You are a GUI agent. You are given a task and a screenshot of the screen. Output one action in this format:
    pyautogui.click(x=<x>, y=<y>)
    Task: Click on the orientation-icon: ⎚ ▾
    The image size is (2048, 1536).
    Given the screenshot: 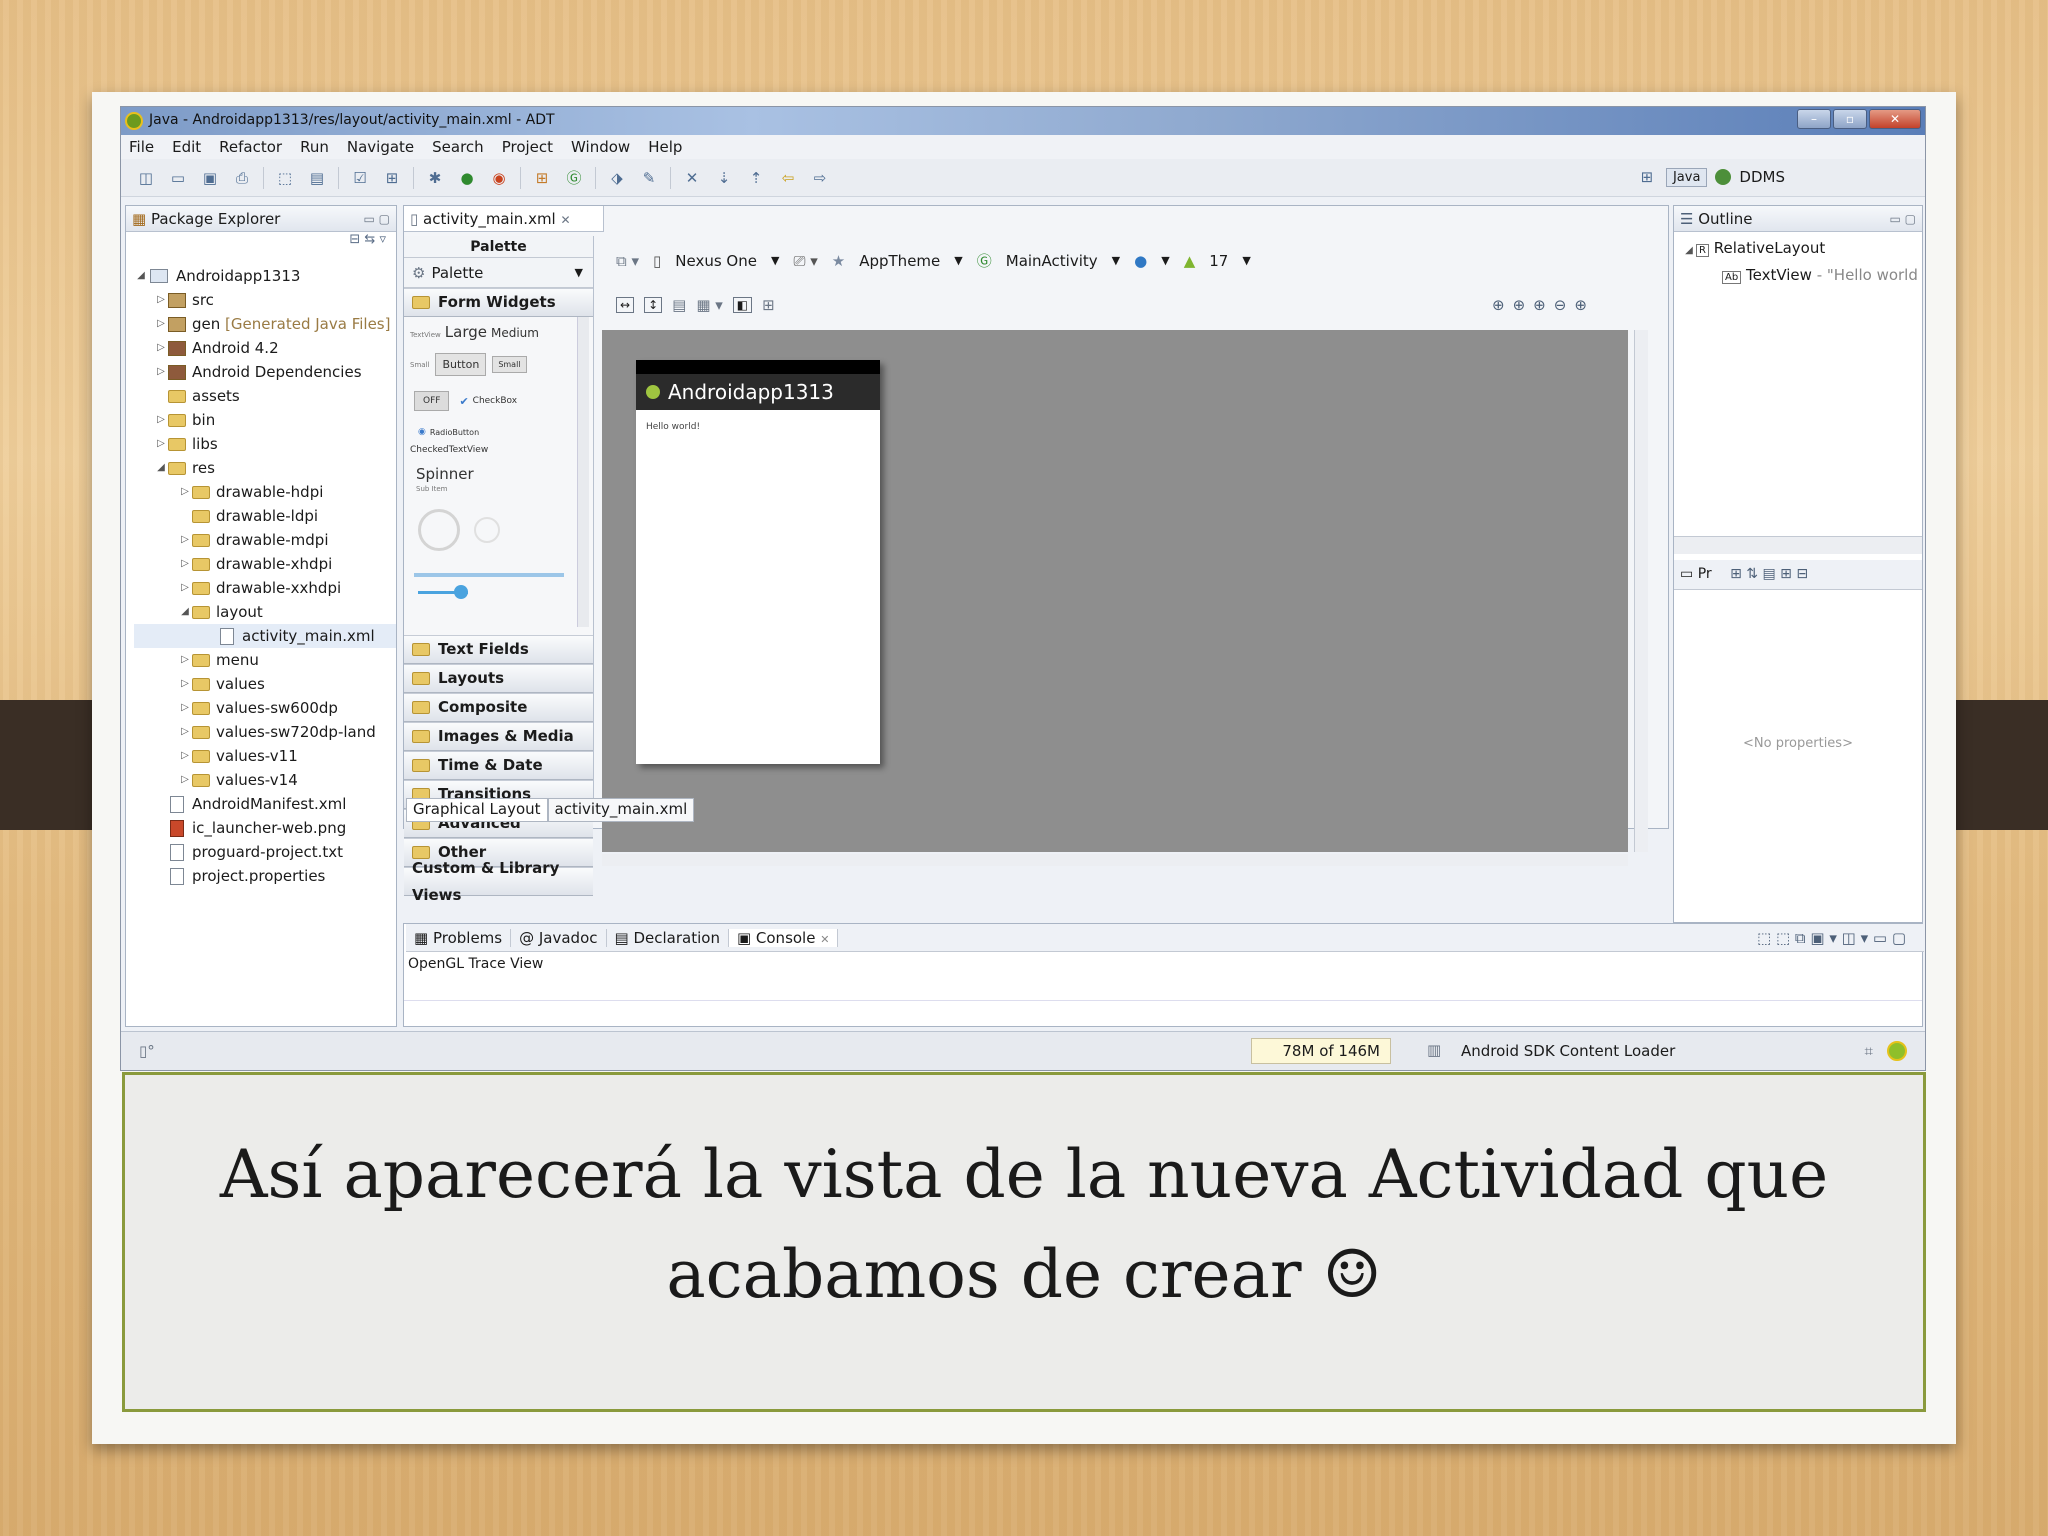 What is the action you would take?
    pyautogui.click(x=805, y=261)
    